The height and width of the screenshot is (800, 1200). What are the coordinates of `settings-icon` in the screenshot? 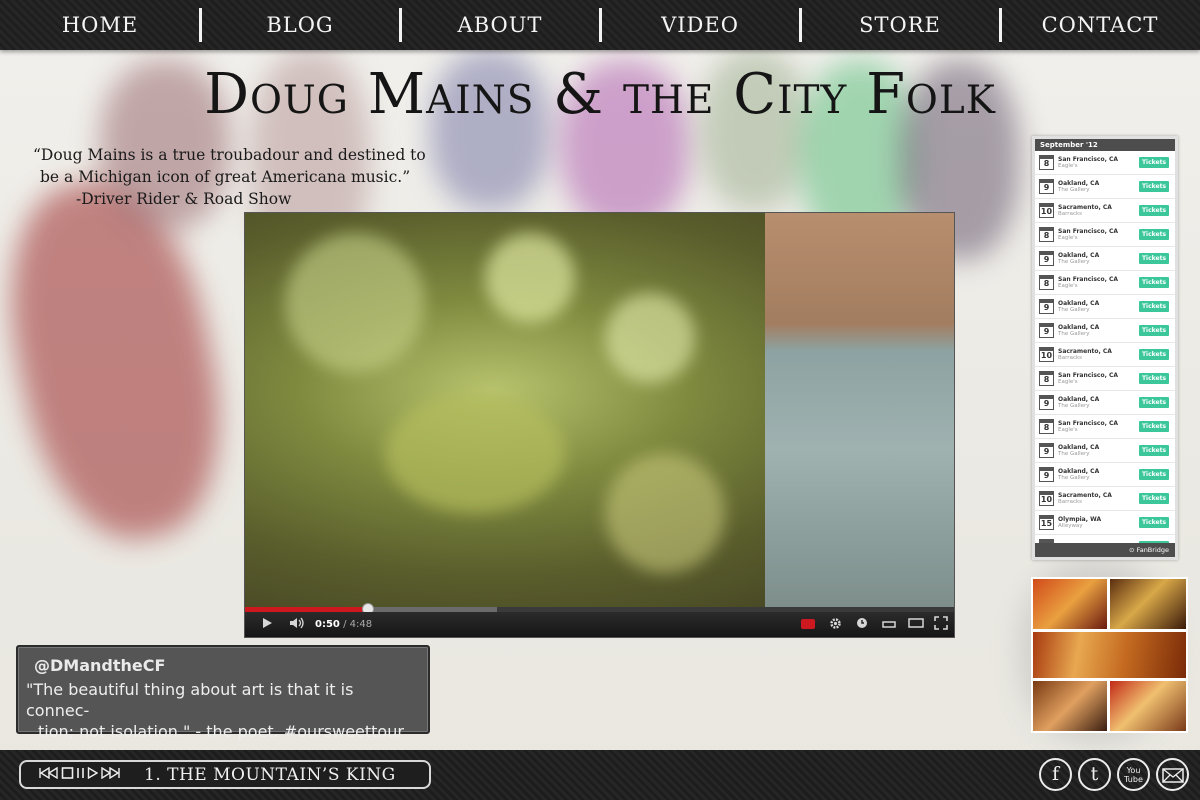 It's located at (835, 625).